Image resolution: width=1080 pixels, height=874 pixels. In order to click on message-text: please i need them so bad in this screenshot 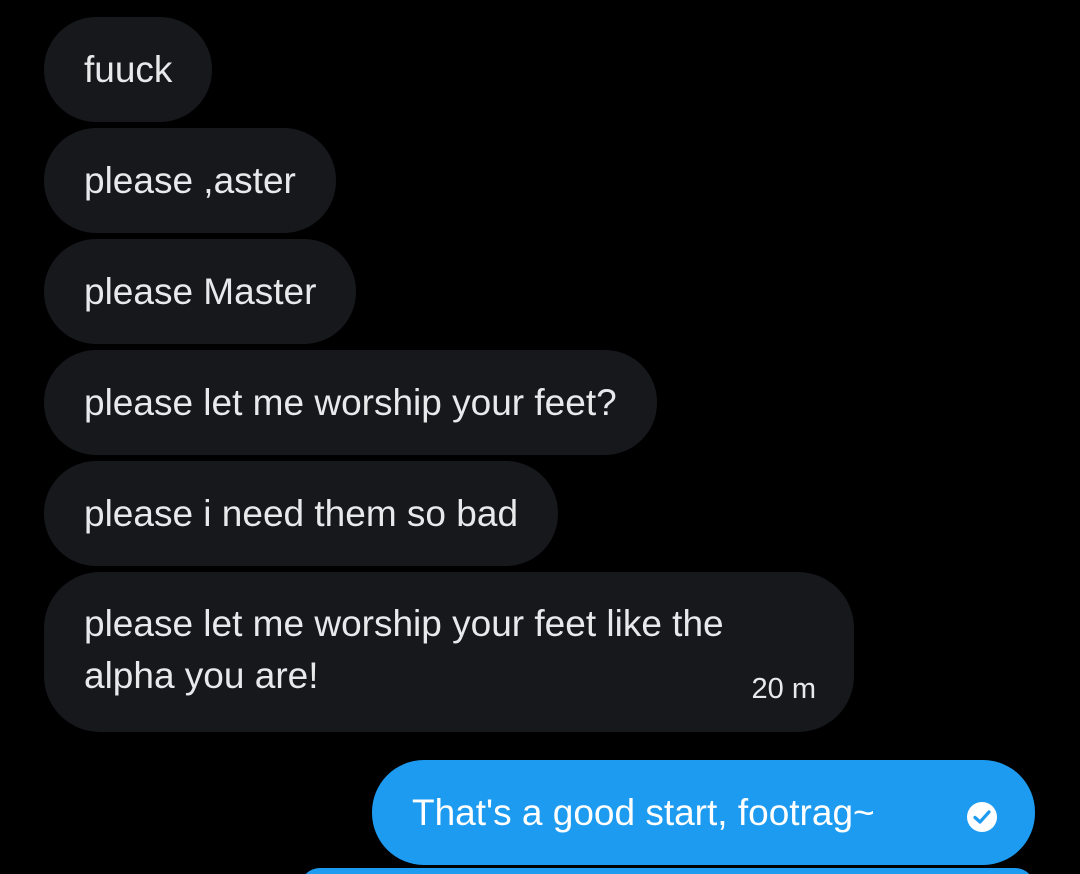, I will do `click(301, 513)`.